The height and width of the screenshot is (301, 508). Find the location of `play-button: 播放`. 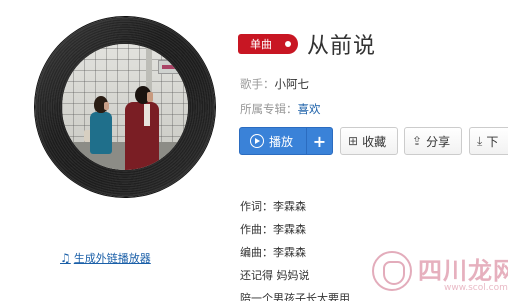

play-button: 播放 is located at coordinates (273, 141).